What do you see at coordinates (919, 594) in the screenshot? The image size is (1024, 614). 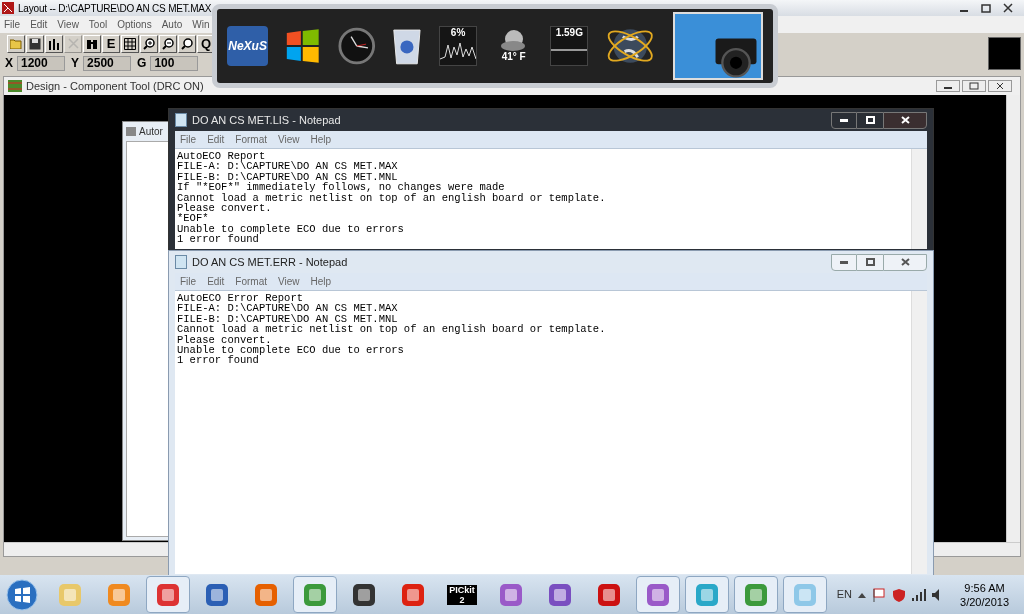 I see `signal-bars-icon` at bounding box center [919, 594].